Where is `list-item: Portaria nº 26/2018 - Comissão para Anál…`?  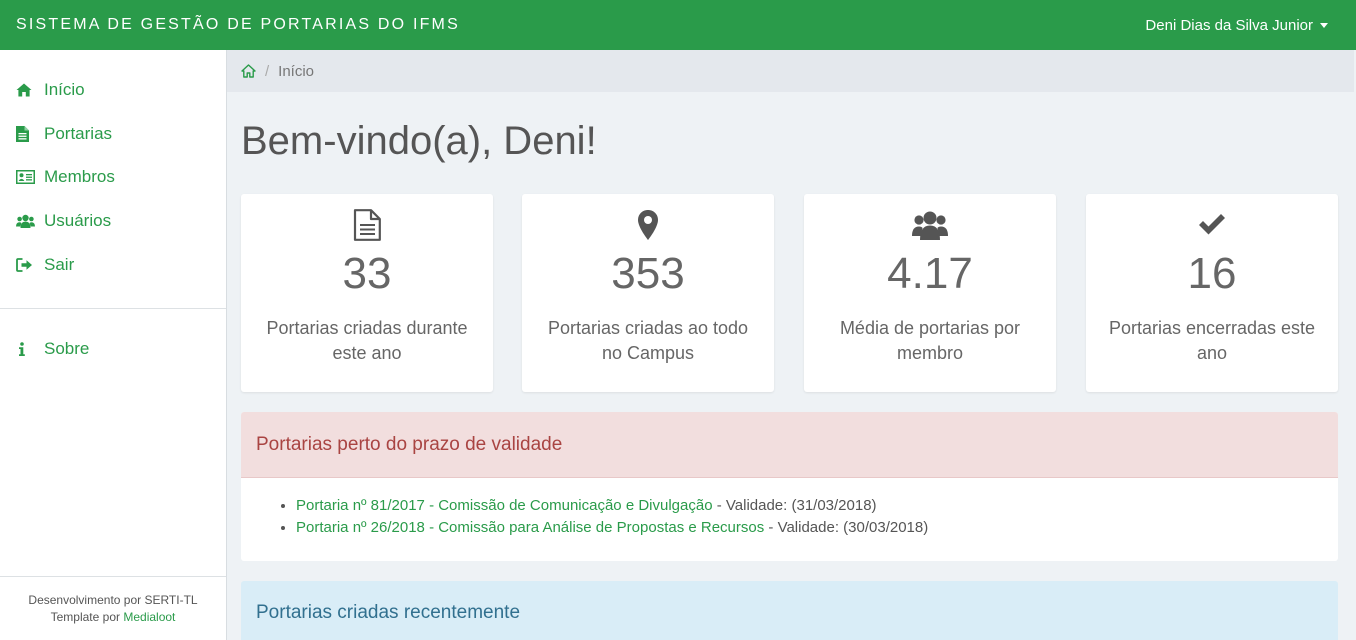 list-item: Portaria nº 26/2018 - Comissão para Anál… is located at coordinates (817, 528).